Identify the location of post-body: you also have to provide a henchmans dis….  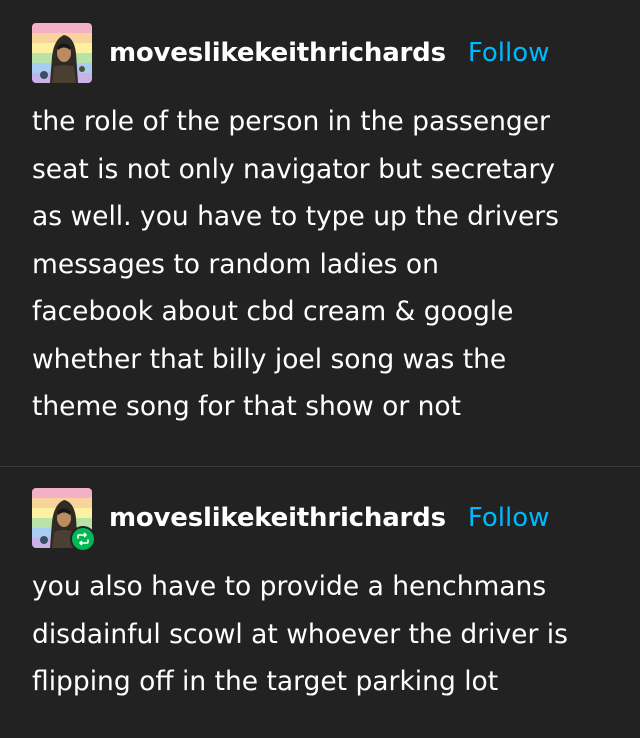
(300, 634).